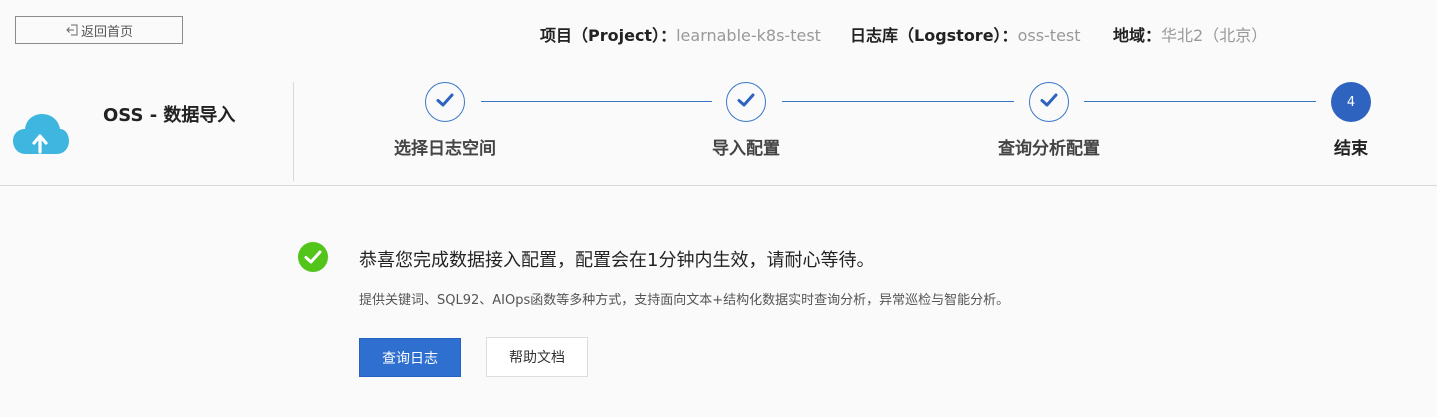 Image resolution: width=1437 pixels, height=417 pixels. Describe the element at coordinates (746, 149) in the screenshot. I see `step-2-label: 导入配置` at that location.